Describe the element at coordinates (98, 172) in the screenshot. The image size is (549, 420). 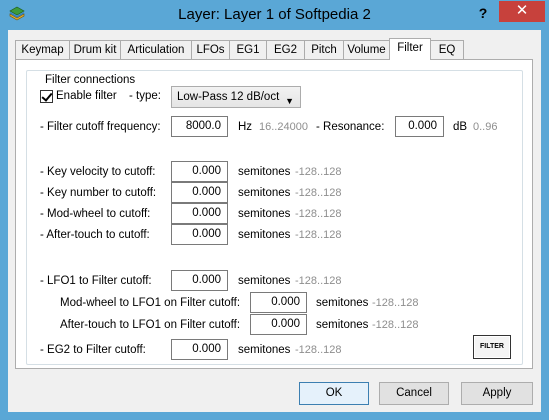
I see `key-velocity-label: - Key velocity to cutoff:` at that location.